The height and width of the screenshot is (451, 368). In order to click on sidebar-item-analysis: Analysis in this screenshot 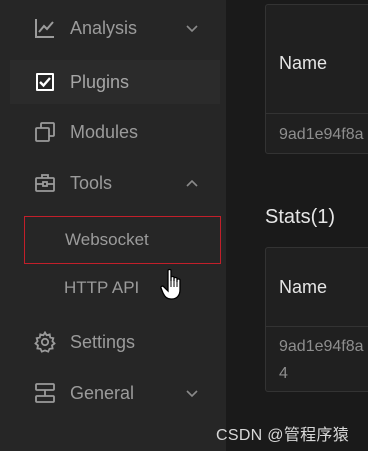, I will do `click(115, 28)`.